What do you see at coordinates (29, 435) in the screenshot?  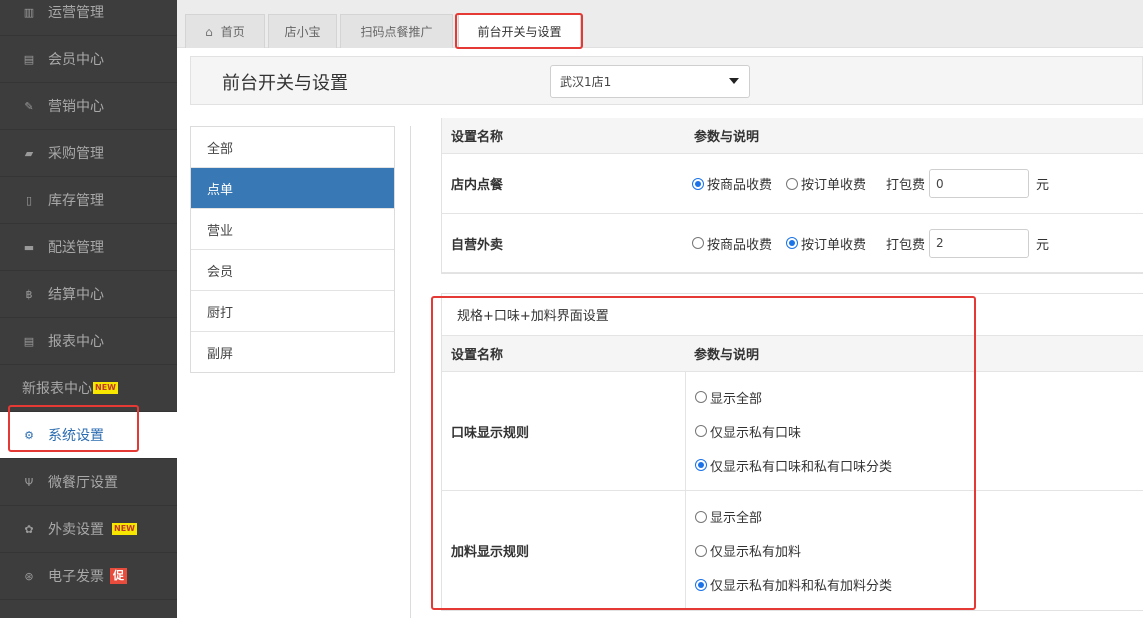 I see `gears-icon: ⚙` at bounding box center [29, 435].